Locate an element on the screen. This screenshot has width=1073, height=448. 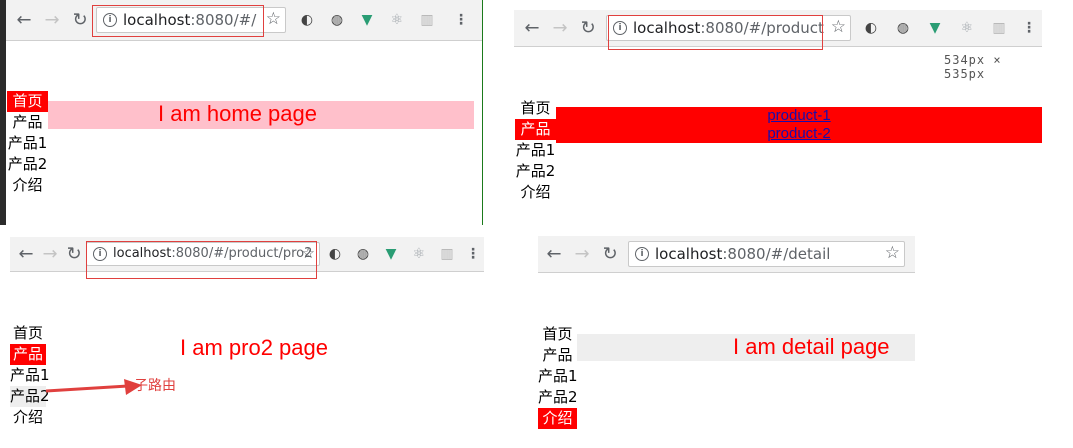
sub-links: product-1 product-2 is located at coordinates (799, 125).